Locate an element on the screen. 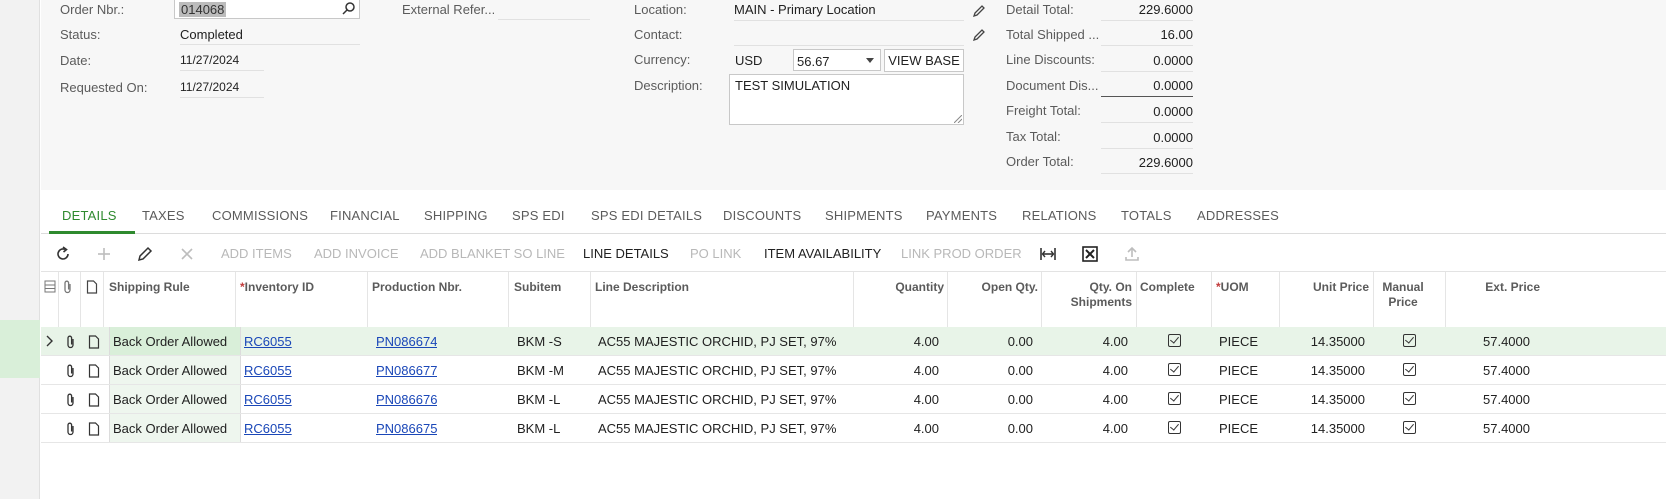 The height and width of the screenshot is (499, 1666). search-icon is located at coordinates (349, 8).